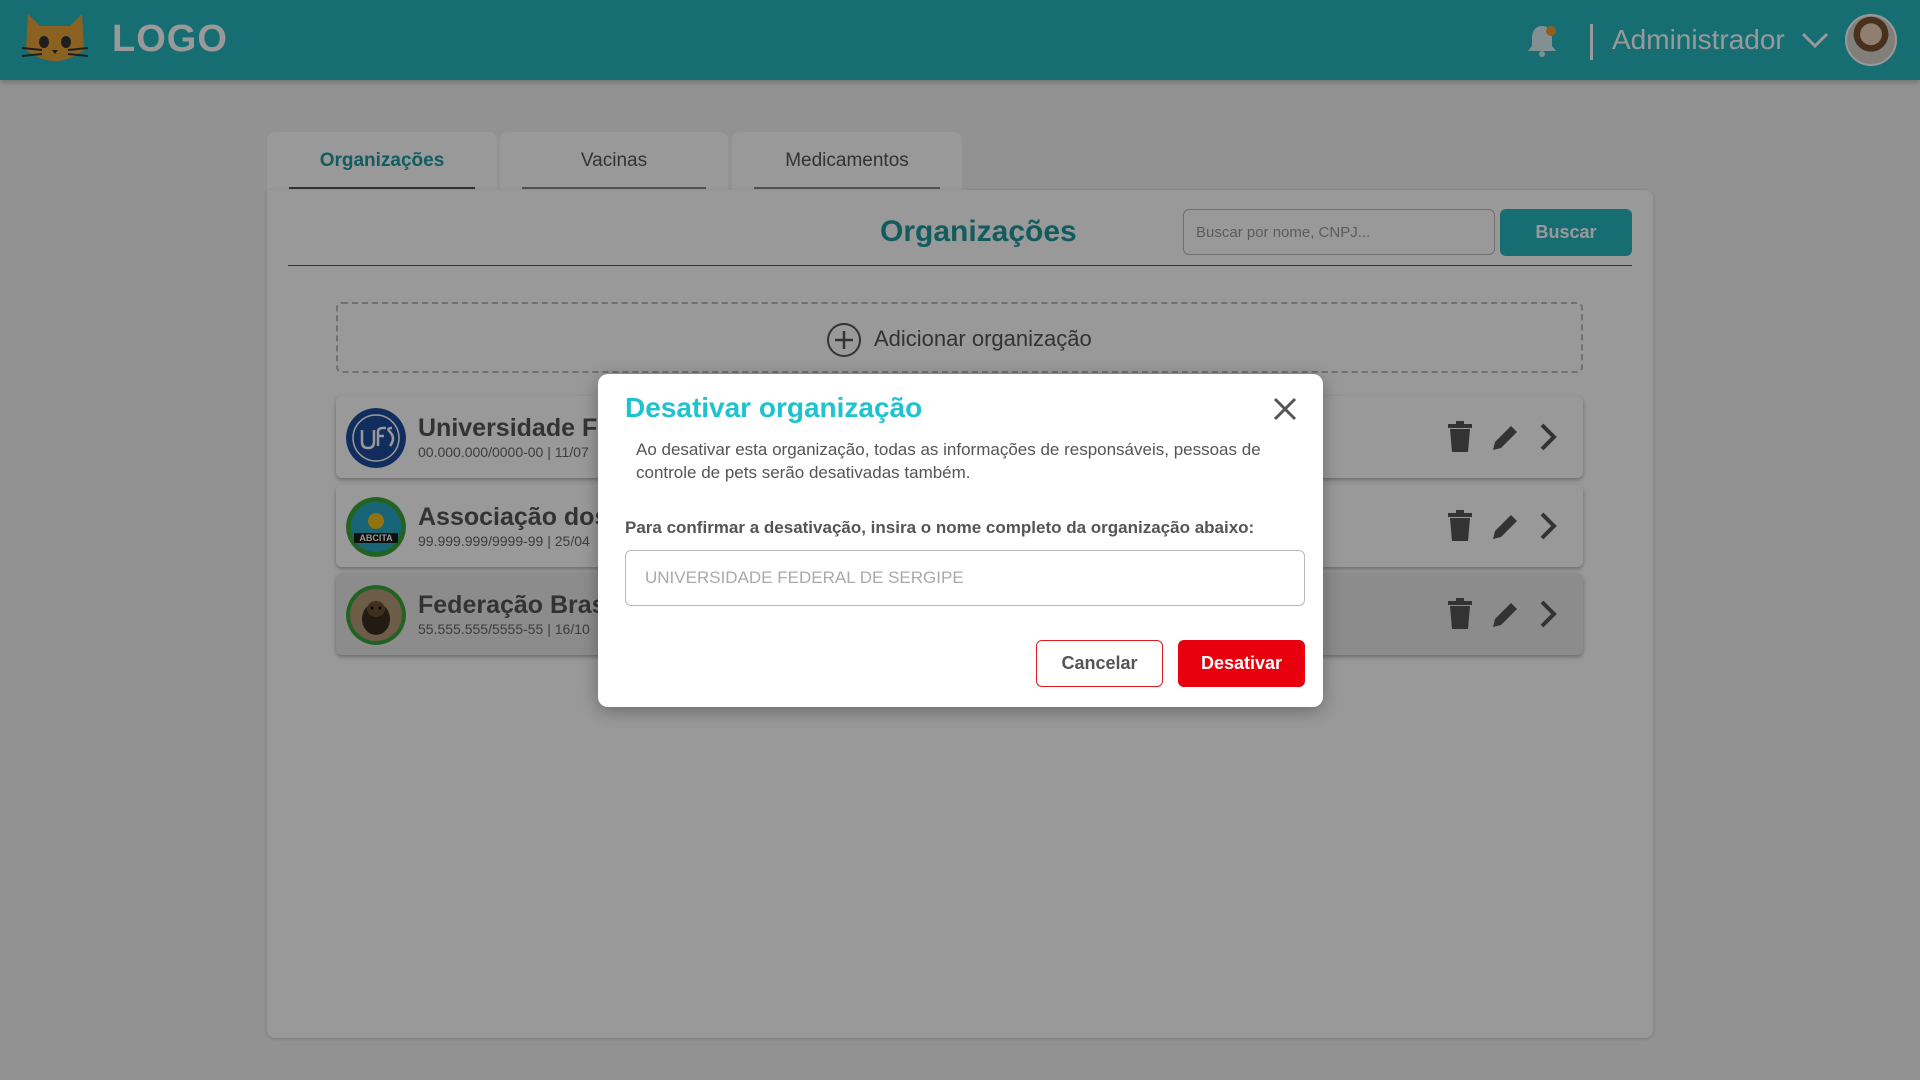 This screenshot has height=1080, width=1920. What do you see at coordinates (1285, 409) in the screenshot?
I see `close-icon` at bounding box center [1285, 409].